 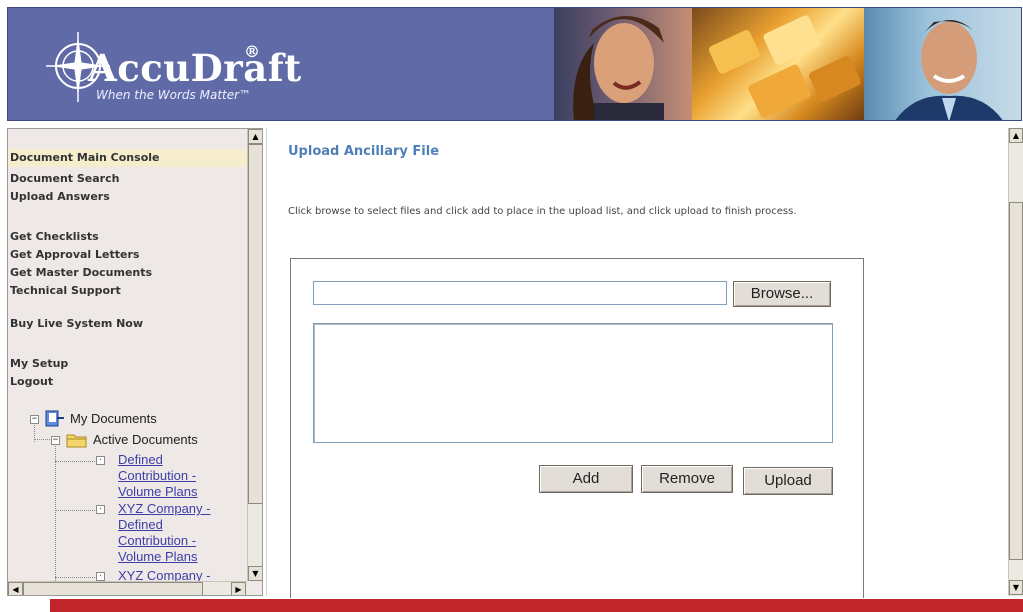 I want to click on nav-buy-live-system-now: Buy Live System Now, so click(x=128, y=324).